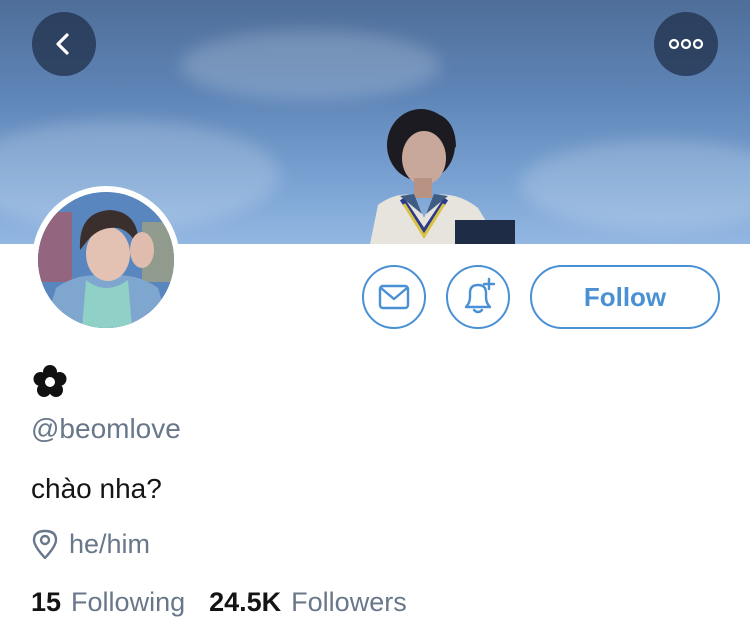 This screenshot has height=636, width=750. I want to click on avatar-person, so click(106, 260).